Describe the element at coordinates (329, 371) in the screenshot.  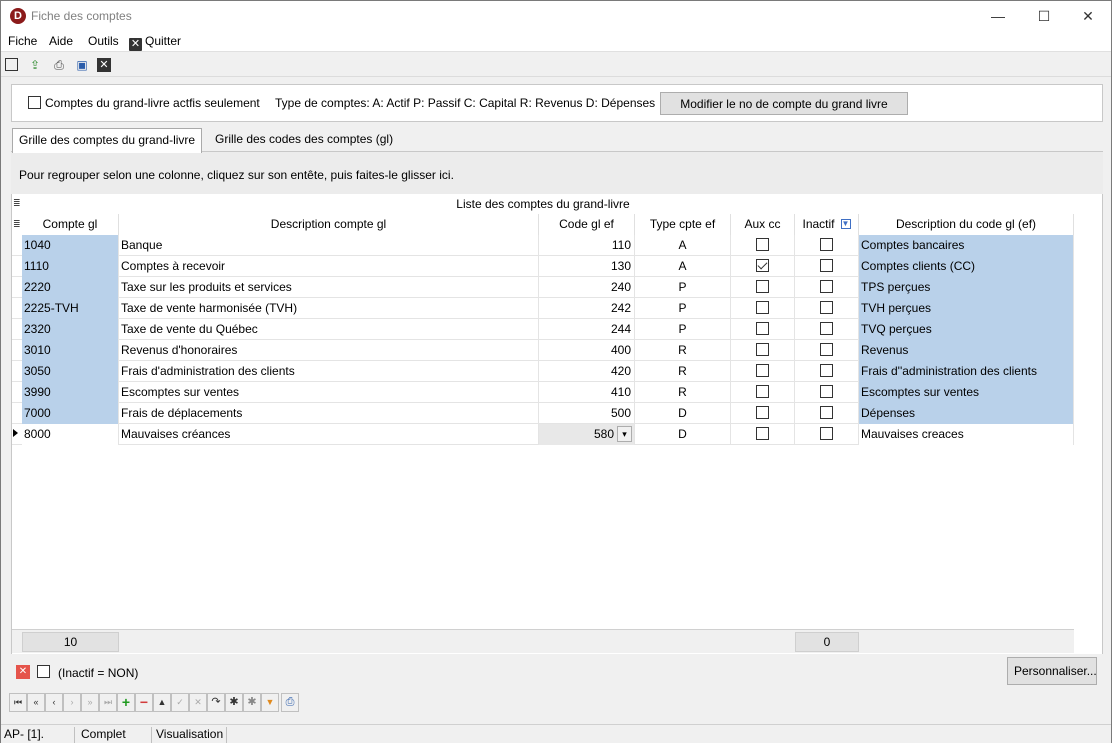
I see `cell-description: Frais d'administration des clients` at that location.